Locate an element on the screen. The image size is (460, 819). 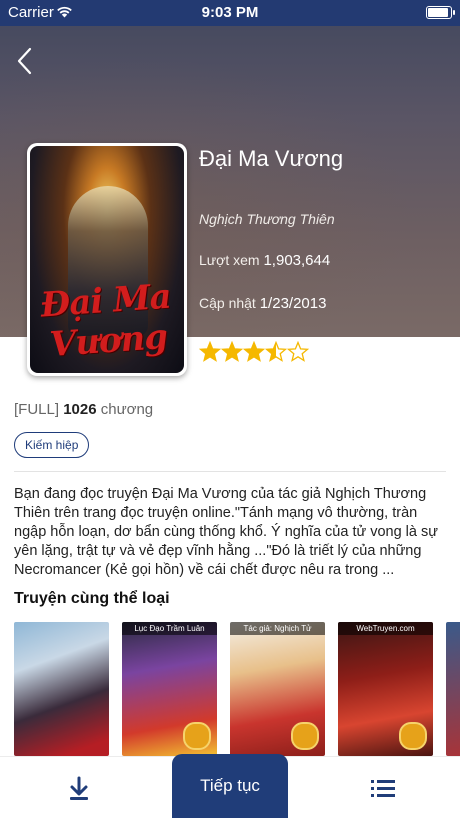
updated-row: Cập nhật 1/23/2013 is located at coordinates (262, 303).